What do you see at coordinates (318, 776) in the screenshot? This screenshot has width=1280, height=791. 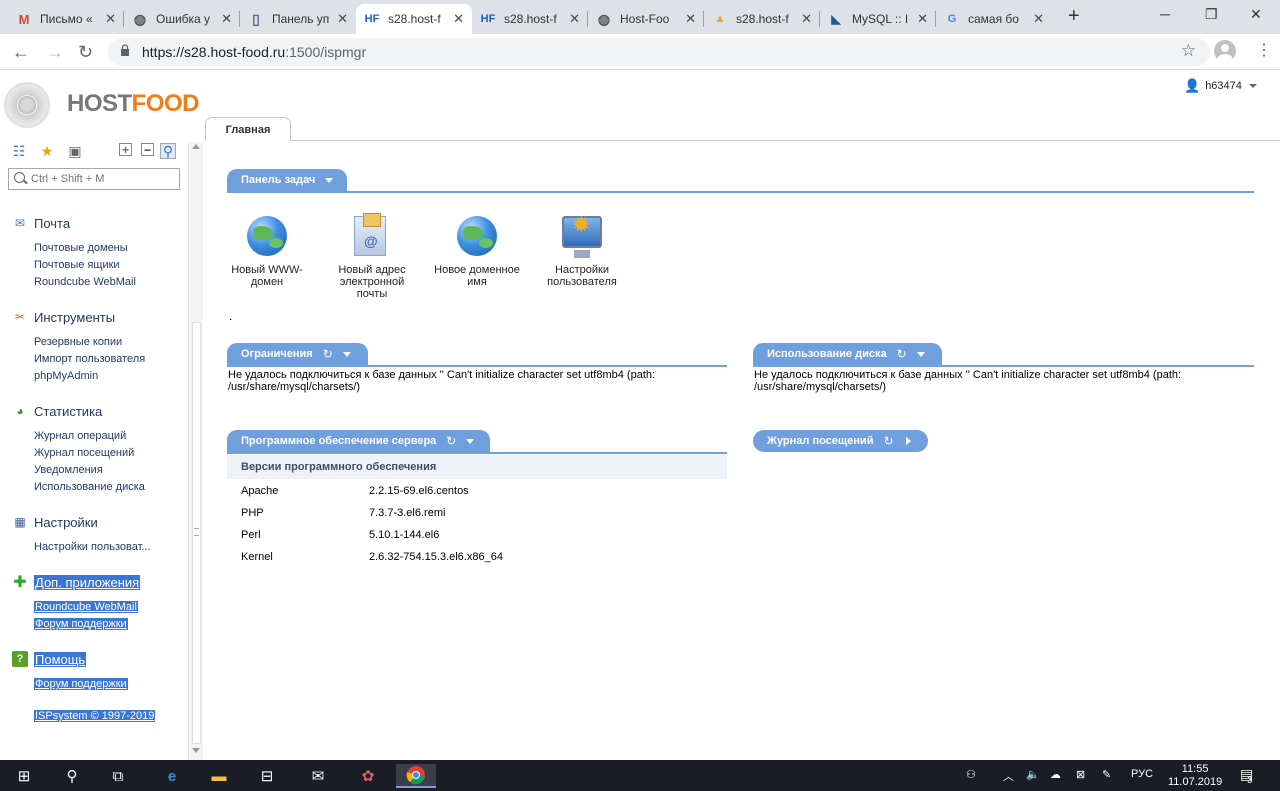 I see `mail-icon: ✉` at bounding box center [318, 776].